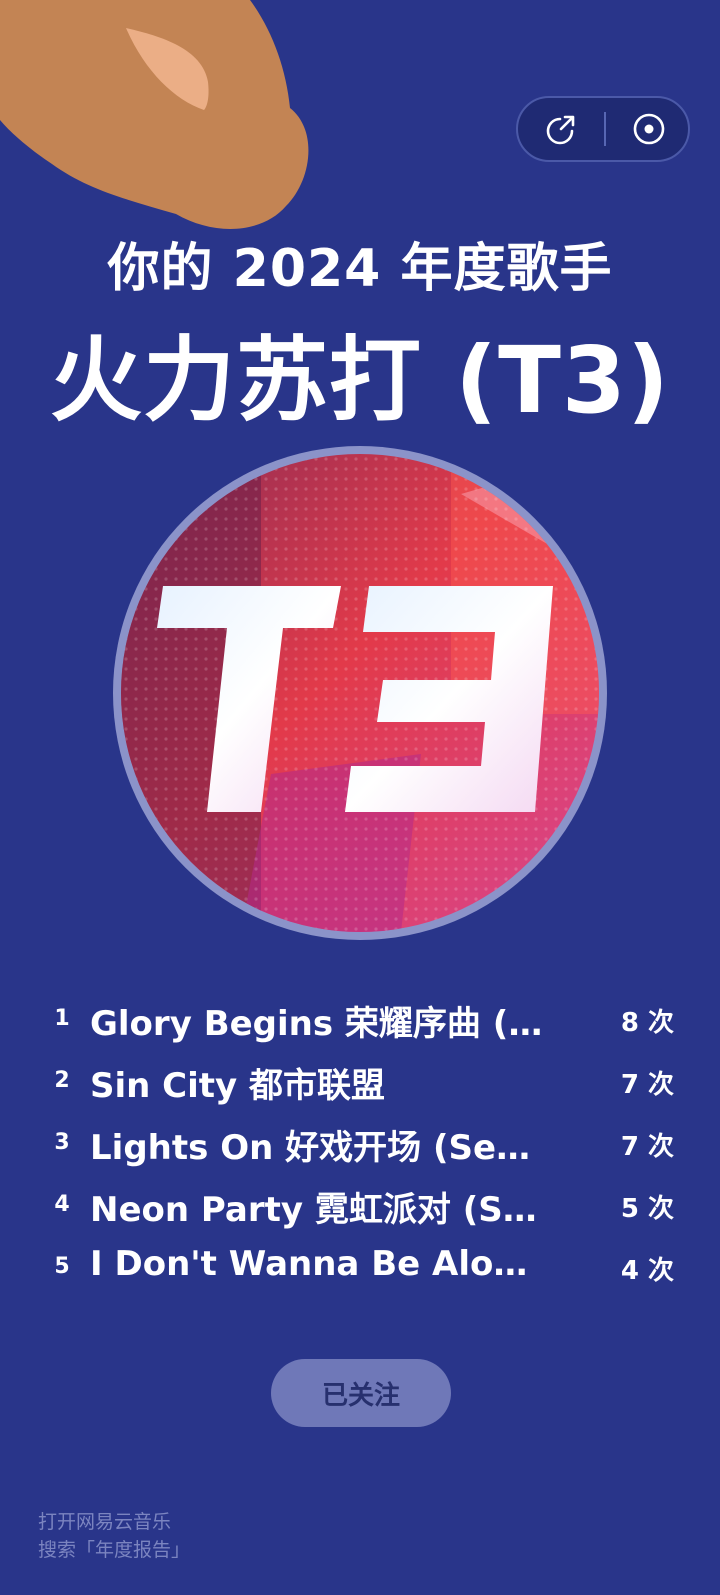  I want to click on song-rank: 1, so click(62, 1018).